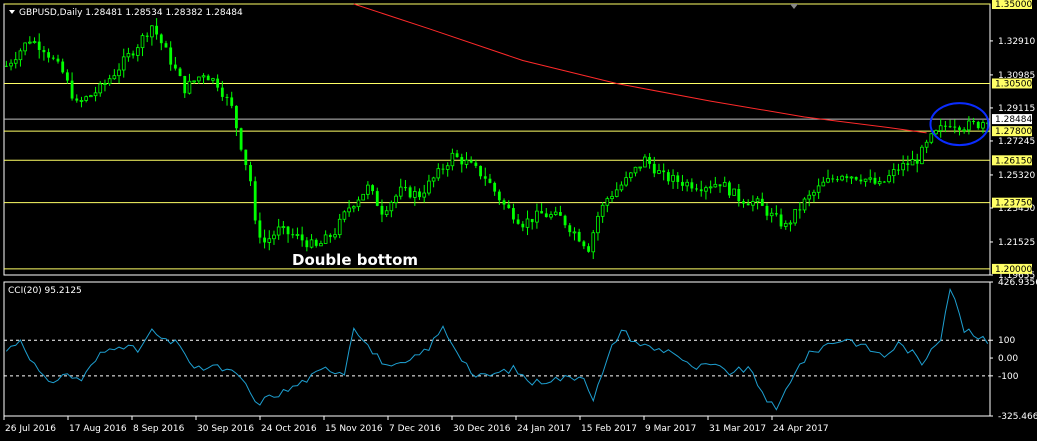  I want to click on dropdown-triangle-icon, so click(12, 12).